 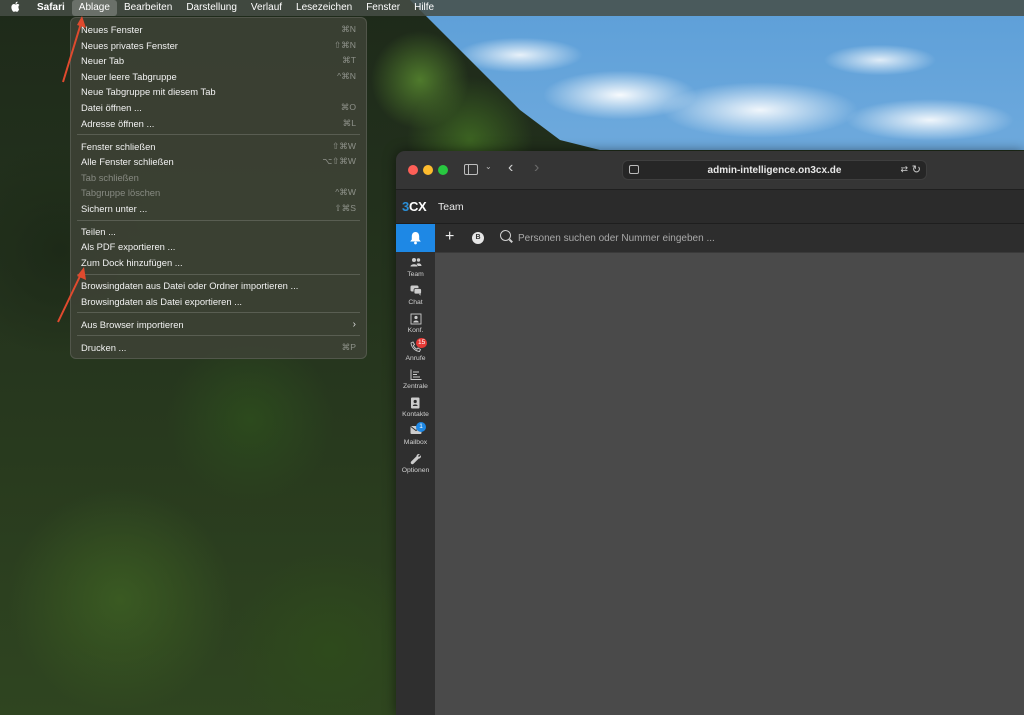 I want to click on menu-item-shortcut: ⇧⌘W, so click(x=344, y=145).